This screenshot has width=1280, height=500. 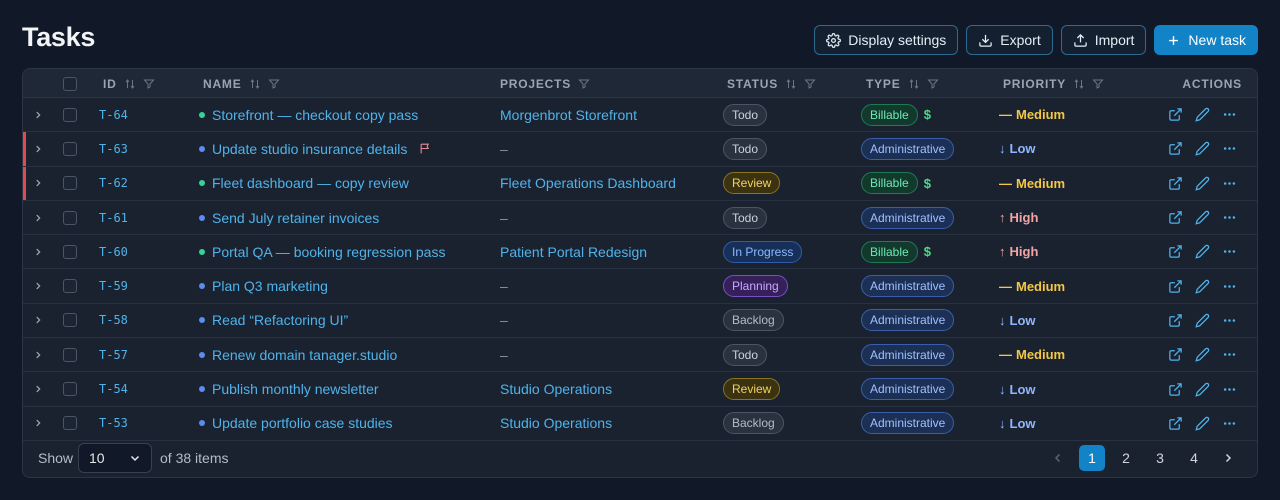 I want to click on task-id: T-62, so click(x=113, y=183).